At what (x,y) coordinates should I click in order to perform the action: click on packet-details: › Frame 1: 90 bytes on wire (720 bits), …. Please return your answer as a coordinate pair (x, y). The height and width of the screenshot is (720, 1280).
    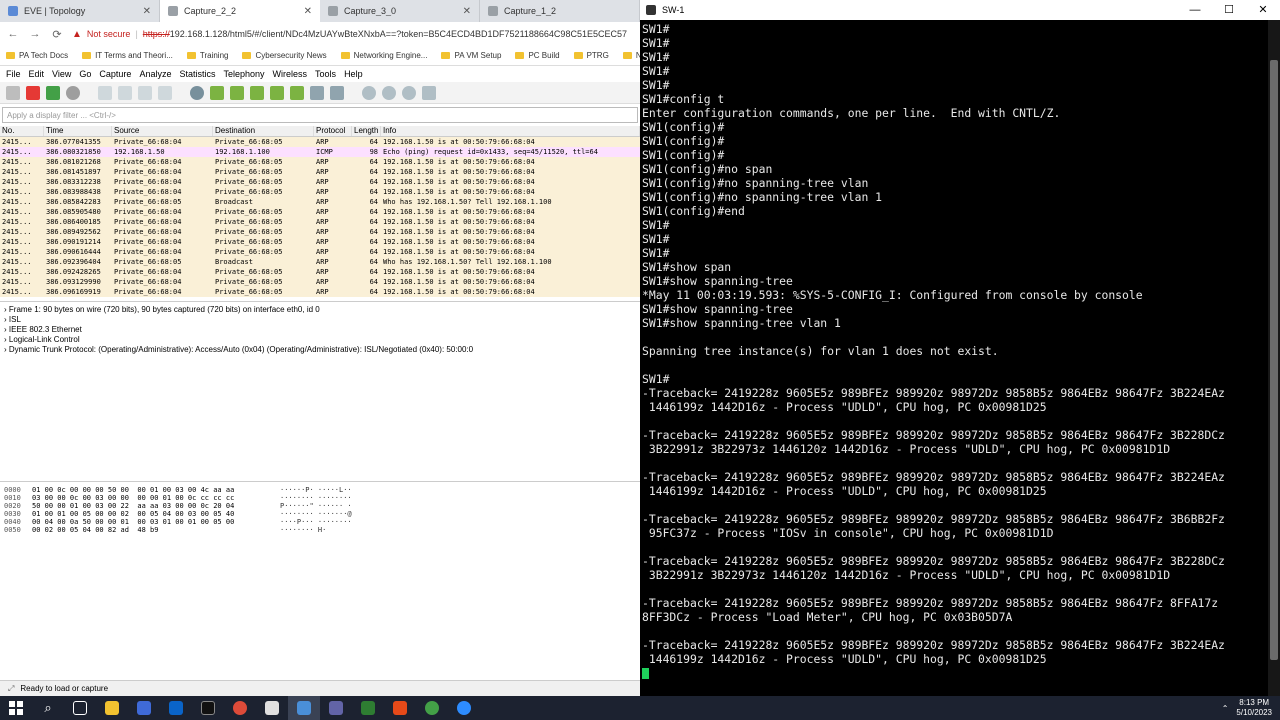
    Looking at the image, I should click on (320, 392).